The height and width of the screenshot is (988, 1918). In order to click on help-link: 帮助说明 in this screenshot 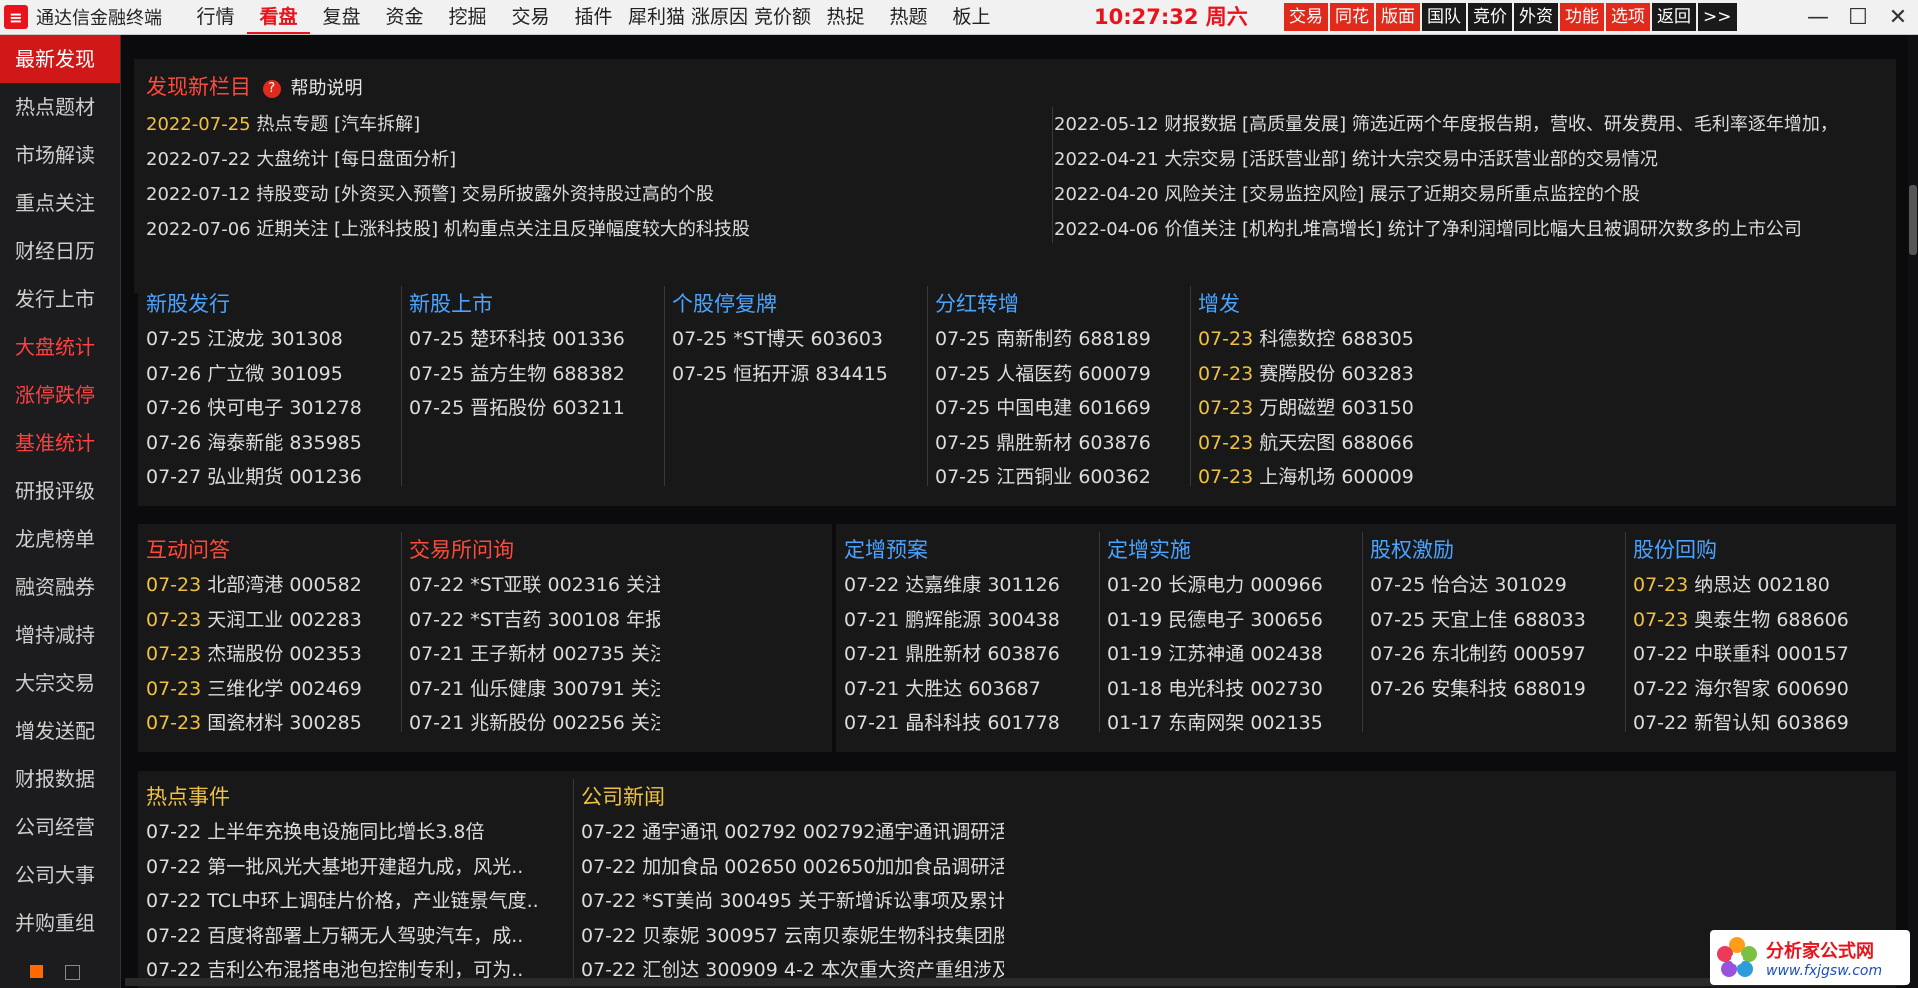, I will do `click(326, 88)`.